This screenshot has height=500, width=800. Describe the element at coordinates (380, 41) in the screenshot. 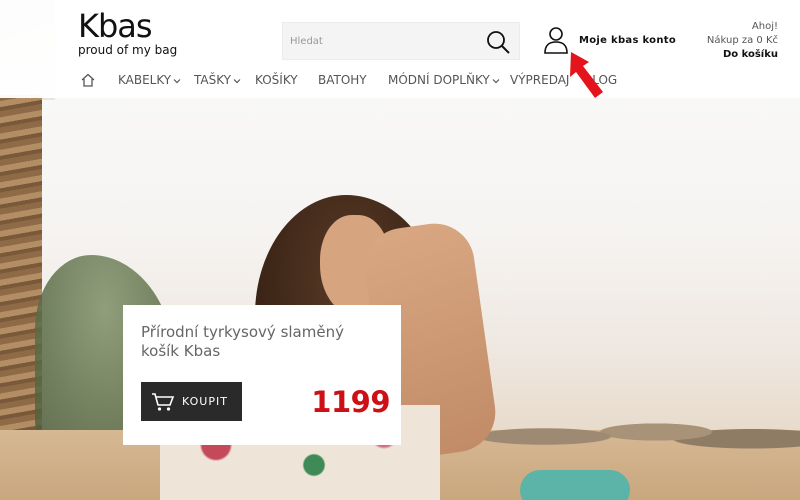

I see `search-input` at that location.